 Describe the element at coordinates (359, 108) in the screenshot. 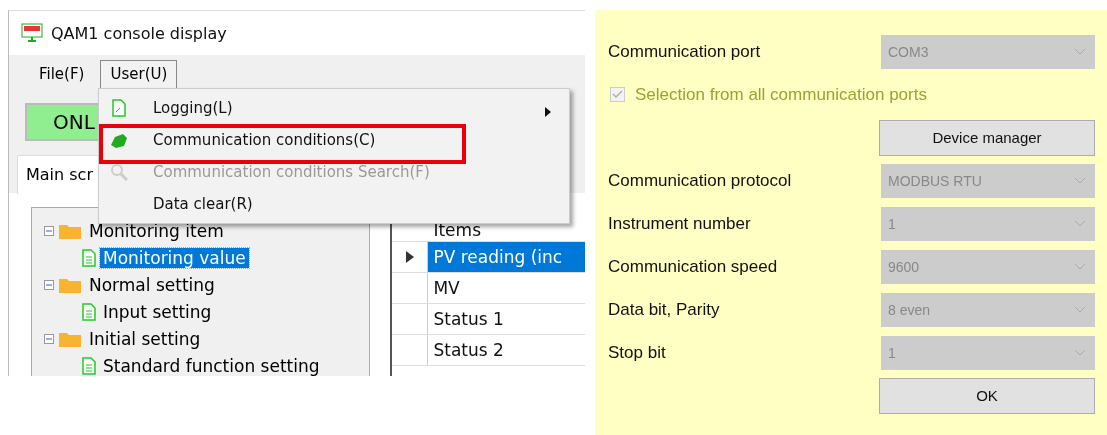

I see `menu-item: Logging(L)` at that location.